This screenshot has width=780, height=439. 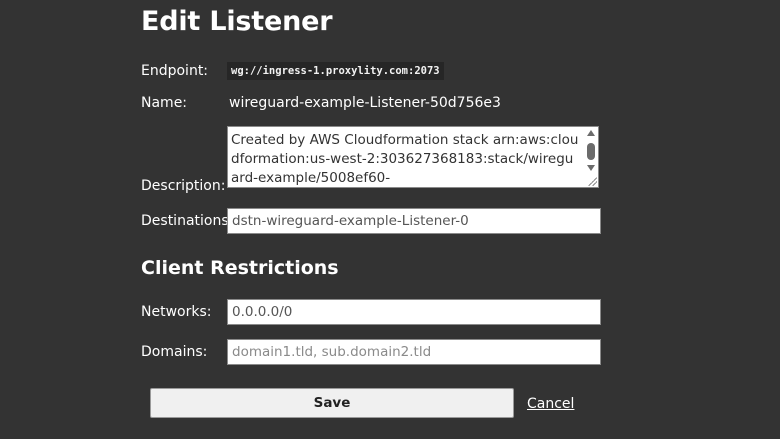 I want to click on destinations-label: Destinations:, so click(x=187, y=221).